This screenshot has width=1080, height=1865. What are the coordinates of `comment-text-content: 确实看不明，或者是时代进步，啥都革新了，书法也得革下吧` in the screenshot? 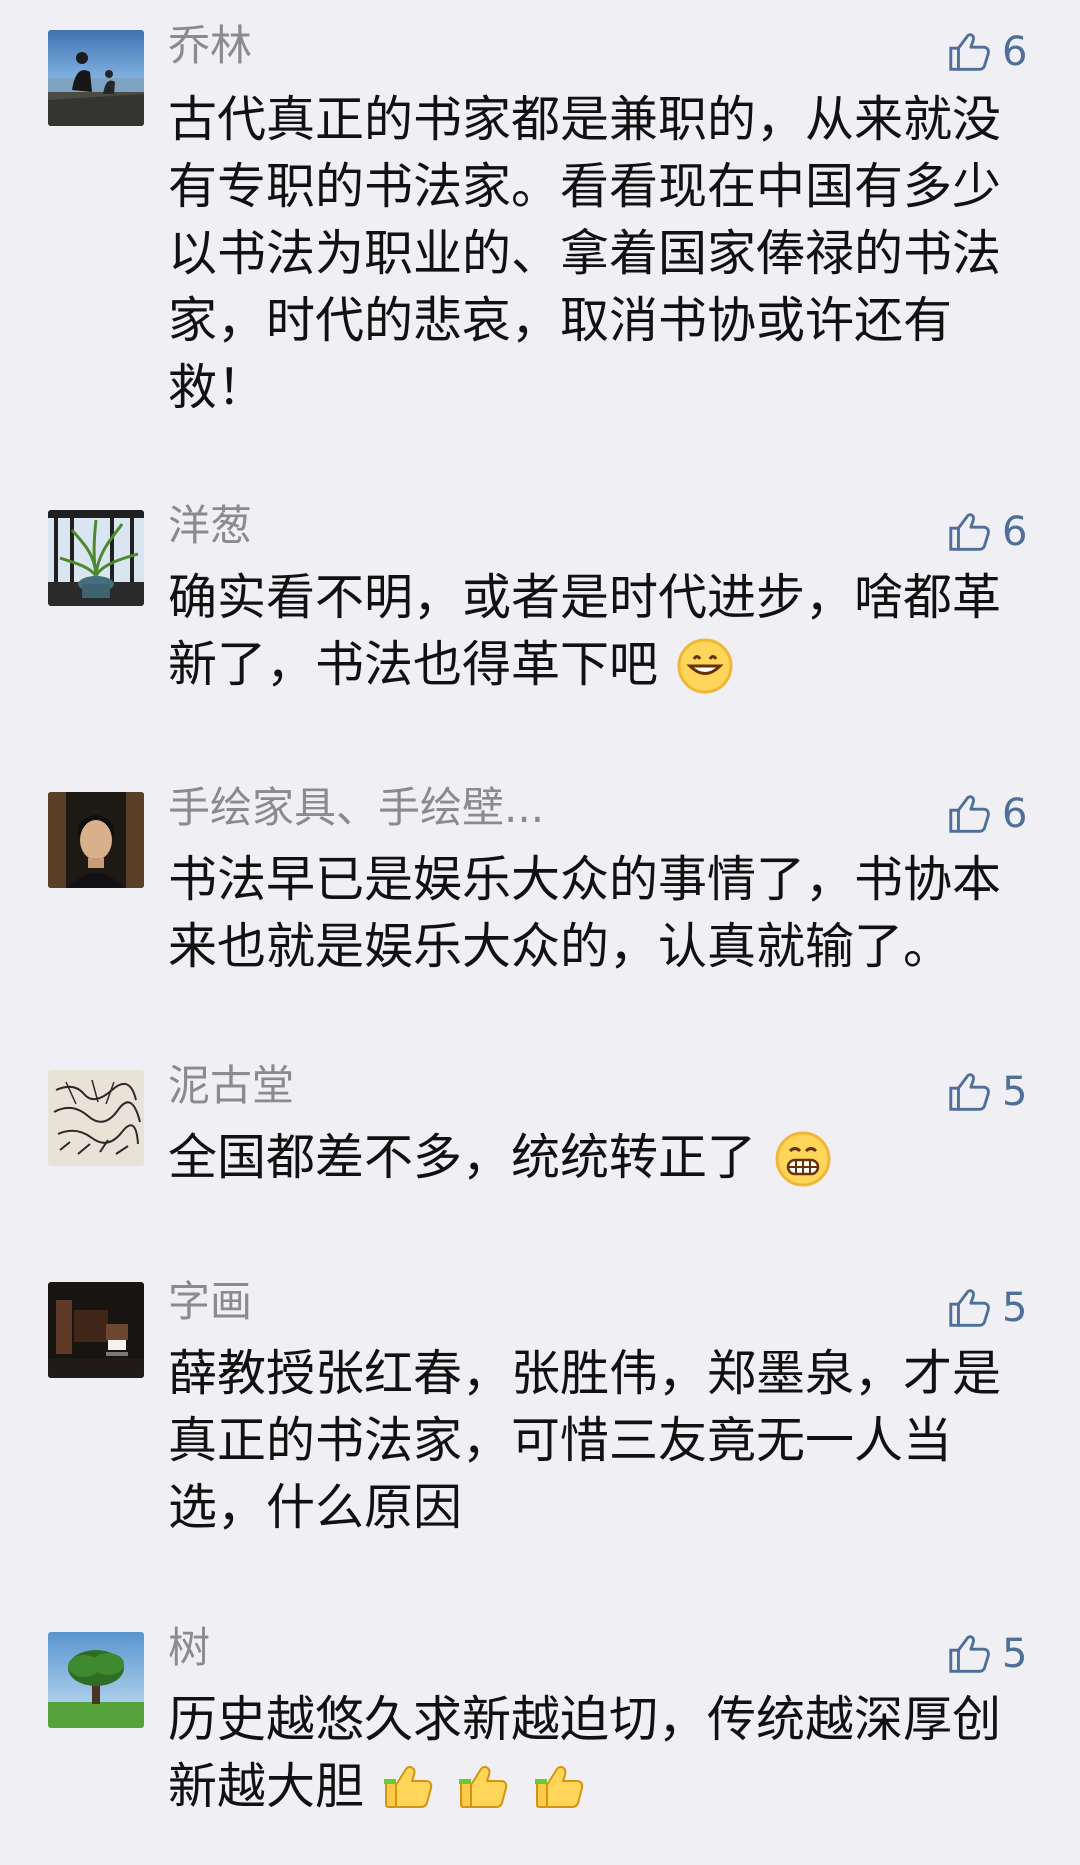 It's located at (585, 631).